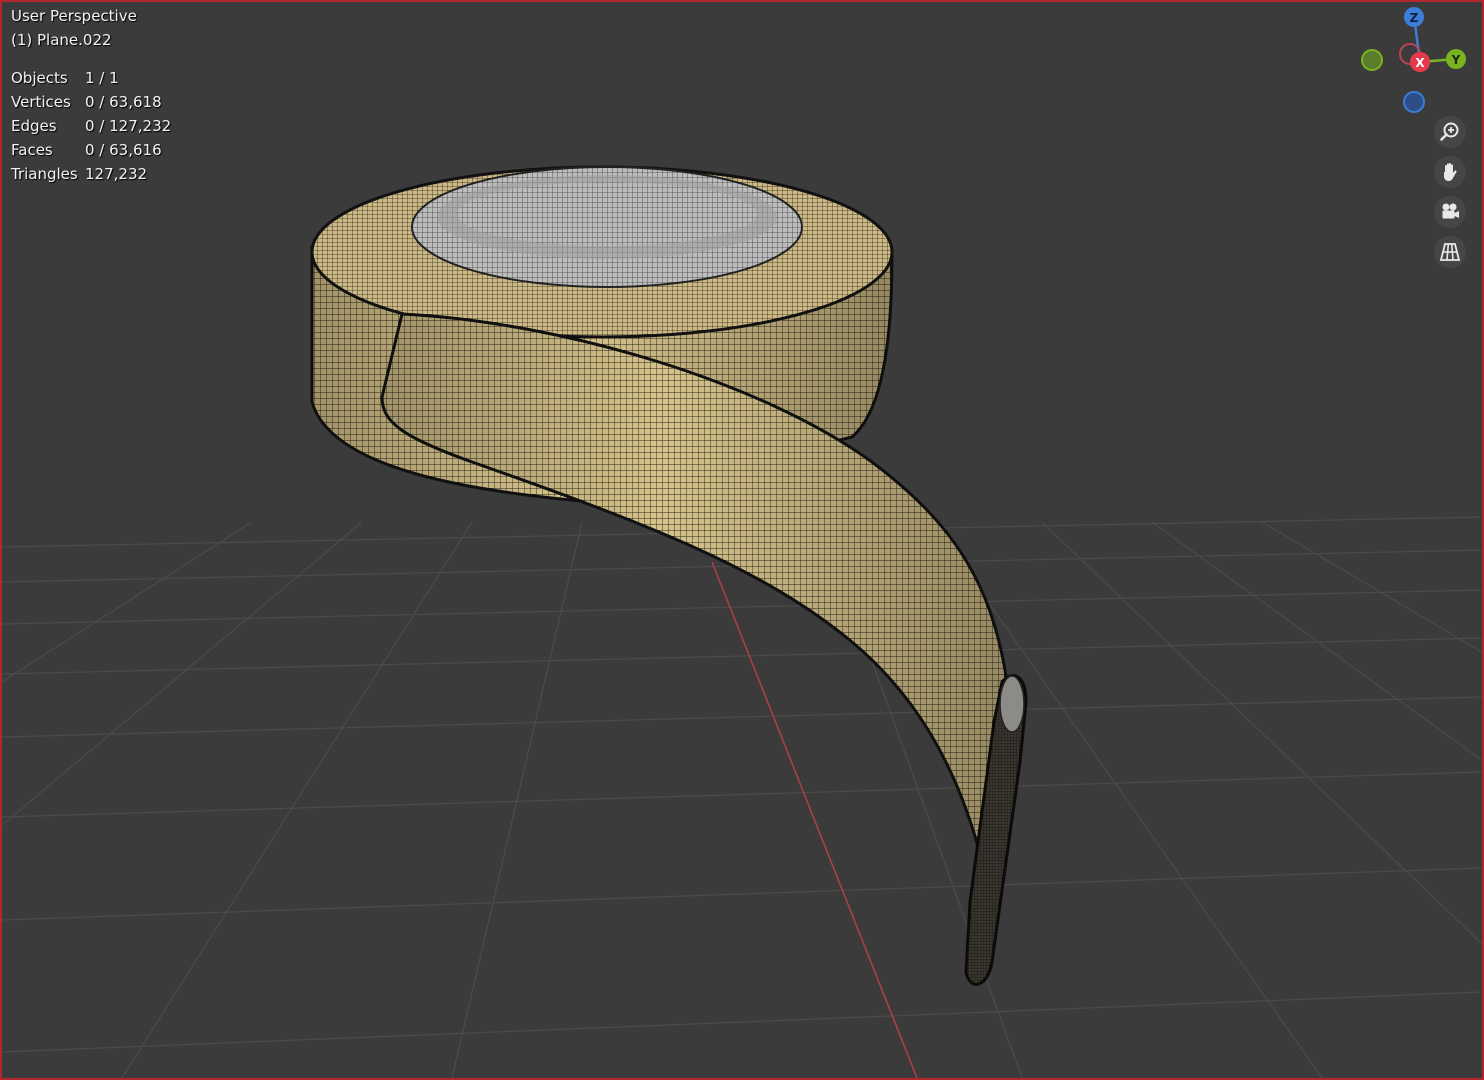 This screenshot has width=1484, height=1080. I want to click on zoom-icon, so click(1449, 131).